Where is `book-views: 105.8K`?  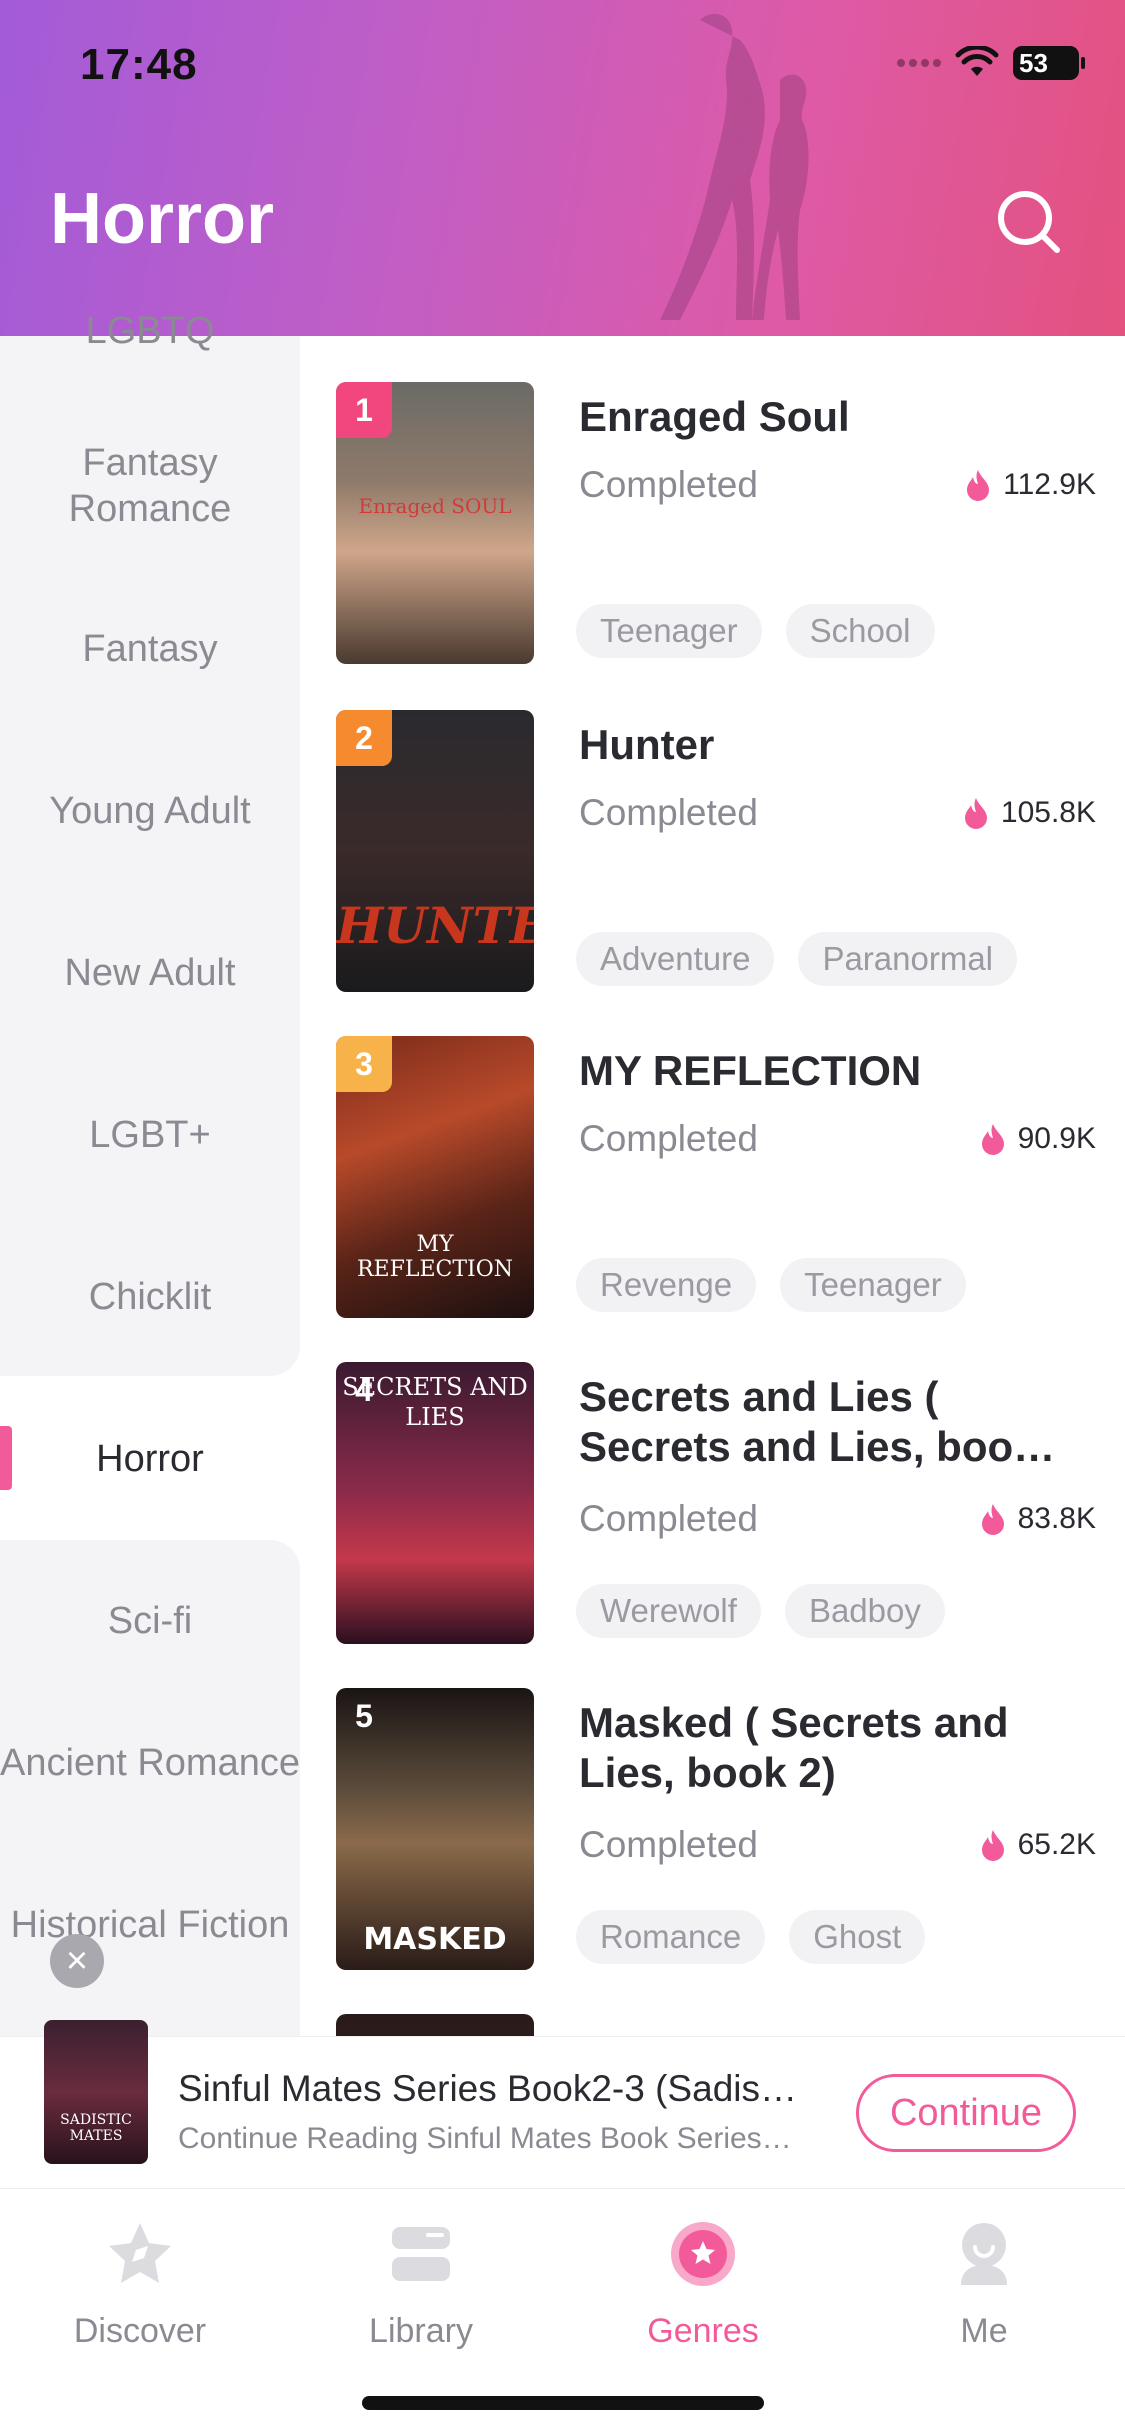 book-views: 105.8K is located at coordinates (1028, 813).